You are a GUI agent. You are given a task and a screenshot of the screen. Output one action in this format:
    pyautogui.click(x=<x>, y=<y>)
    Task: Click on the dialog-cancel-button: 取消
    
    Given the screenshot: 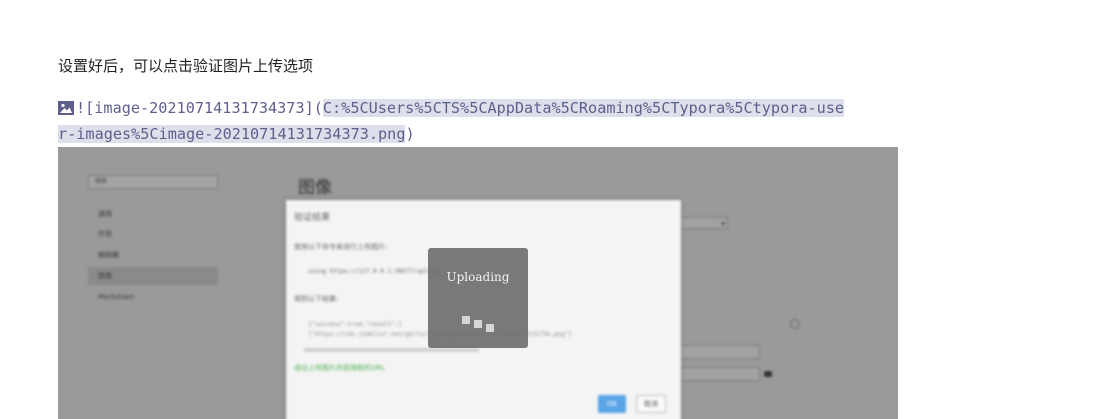 What is the action you would take?
    pyautogui.click(x=651, y=404)
    